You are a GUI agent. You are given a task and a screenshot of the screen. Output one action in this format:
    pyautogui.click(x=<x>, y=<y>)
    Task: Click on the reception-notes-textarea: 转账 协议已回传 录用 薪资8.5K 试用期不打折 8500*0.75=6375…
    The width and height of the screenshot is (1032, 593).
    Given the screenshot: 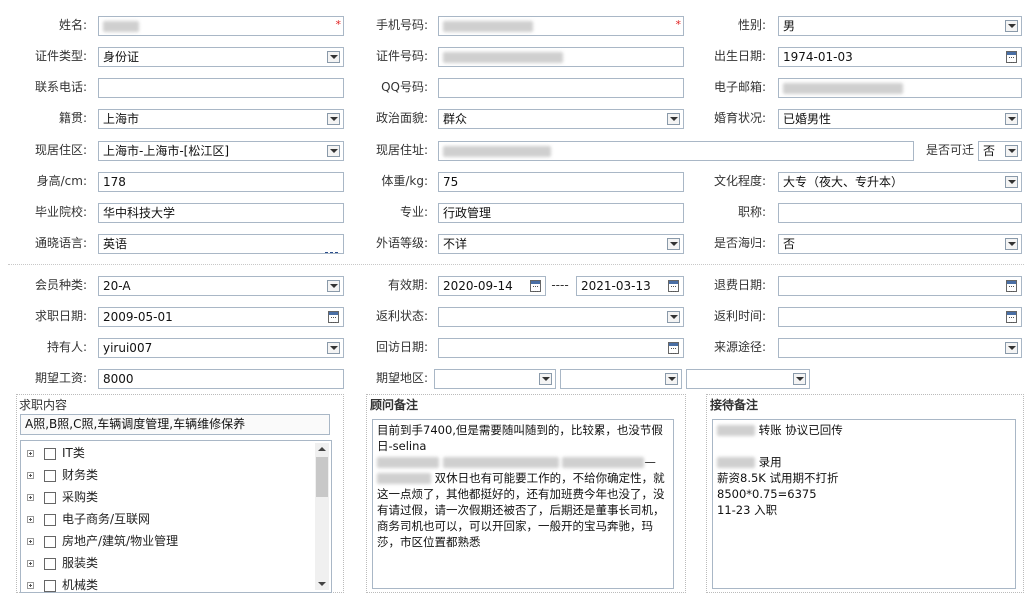 What is the action you would take?
    pyautogui.click(x=864, y=504)
    